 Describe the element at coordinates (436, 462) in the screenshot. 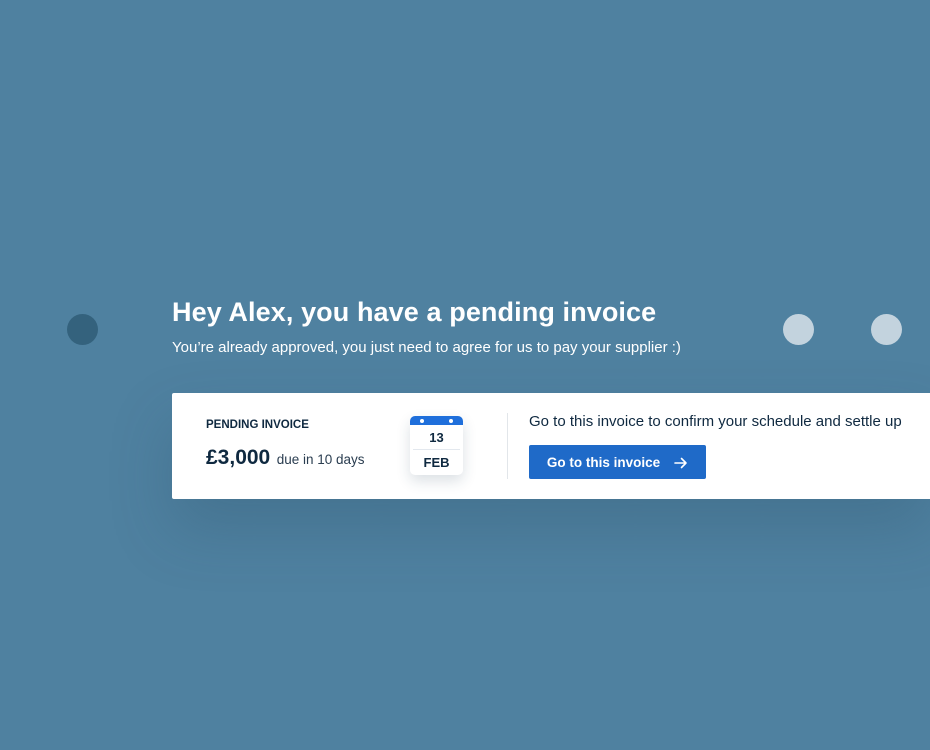

I see `calendar-month: FEB` at that location.